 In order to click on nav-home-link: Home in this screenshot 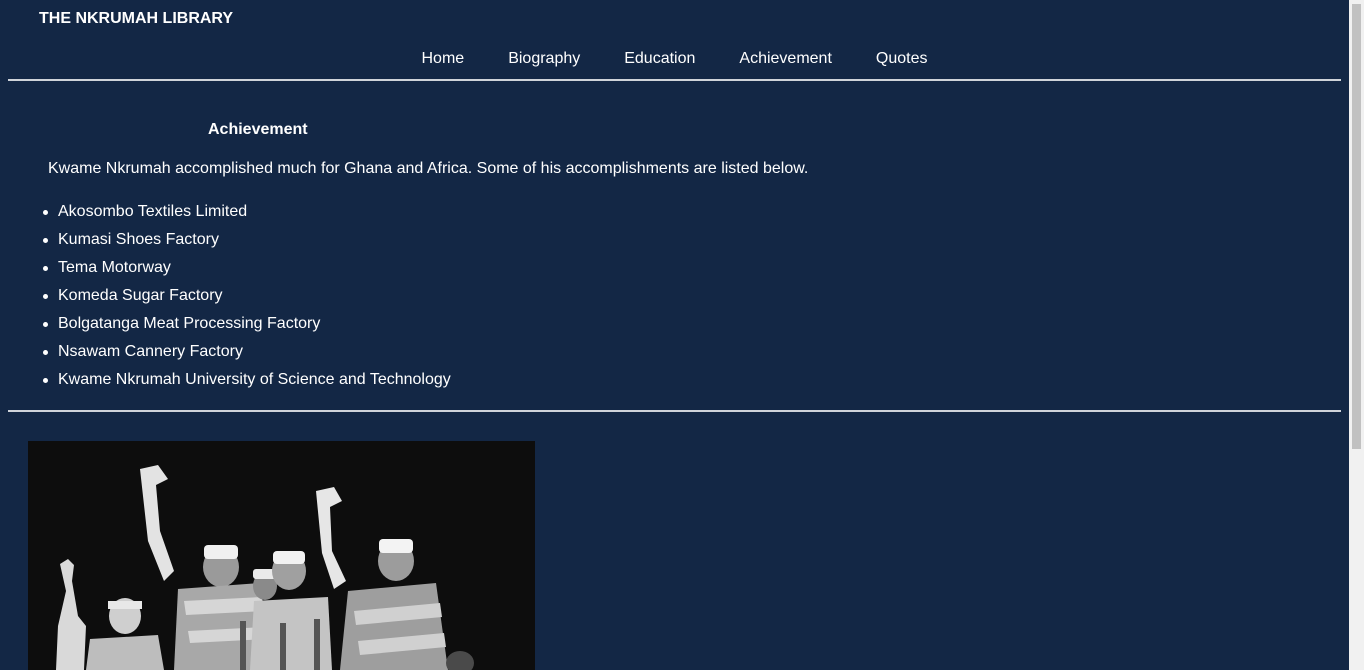, I will do `click(443, 59)`.